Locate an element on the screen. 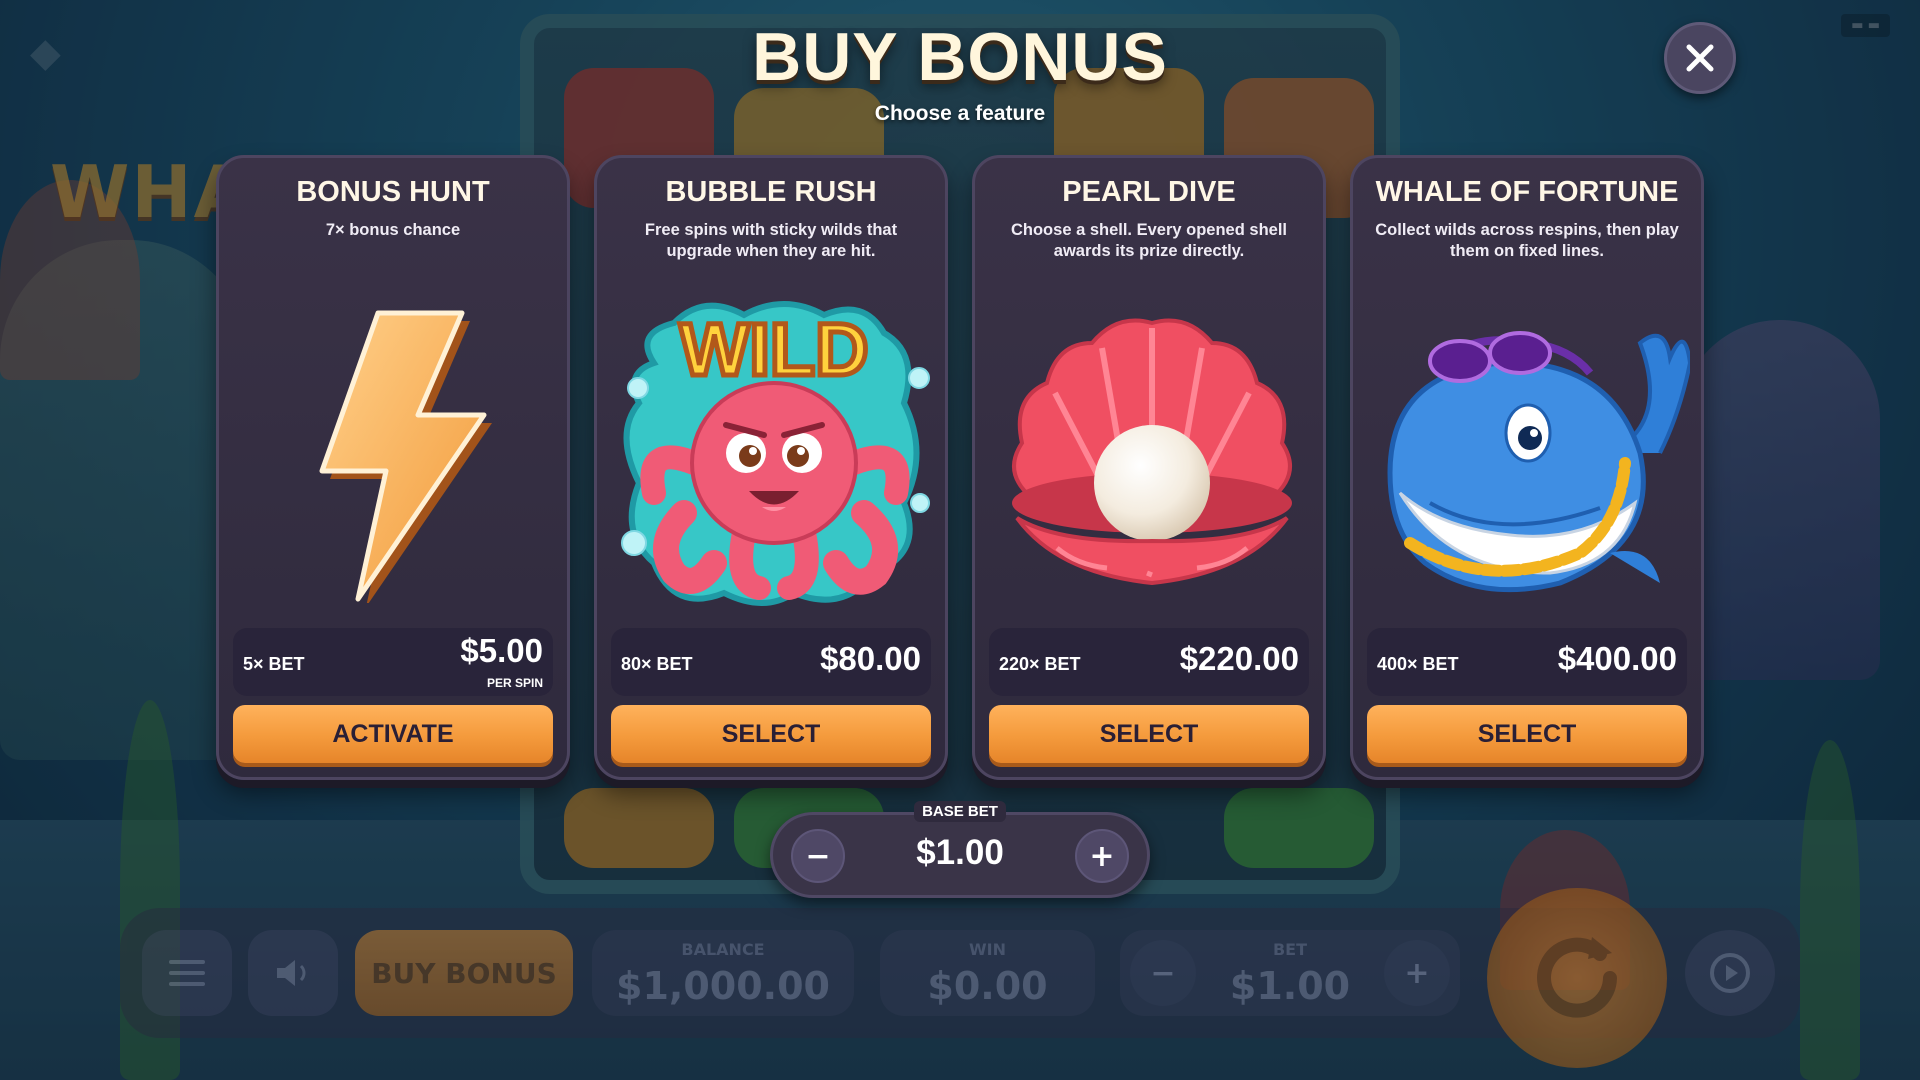 The width and height of the screenshot is (1920, 1080). autoplay-icon is located at coordinates (1730, 973).